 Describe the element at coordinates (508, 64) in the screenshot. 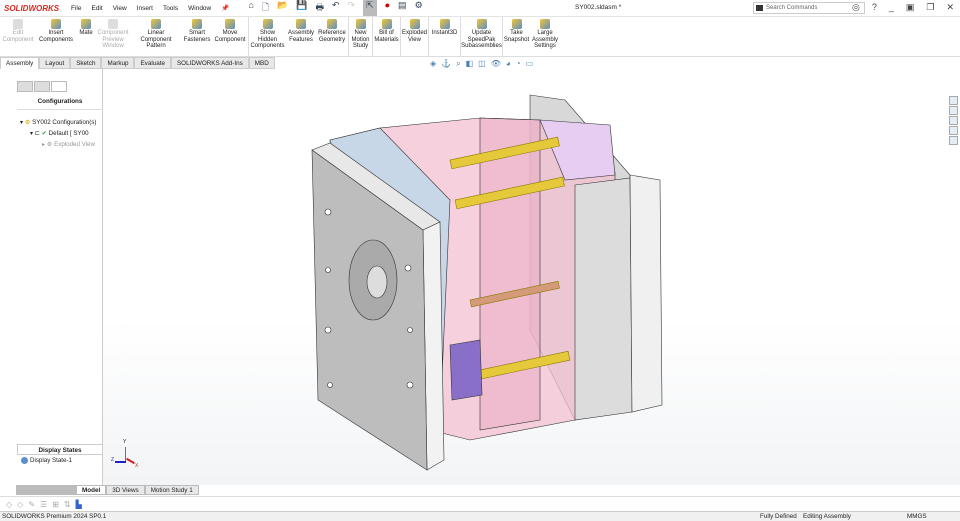

I see `appearance-icon: ◕` at that location.